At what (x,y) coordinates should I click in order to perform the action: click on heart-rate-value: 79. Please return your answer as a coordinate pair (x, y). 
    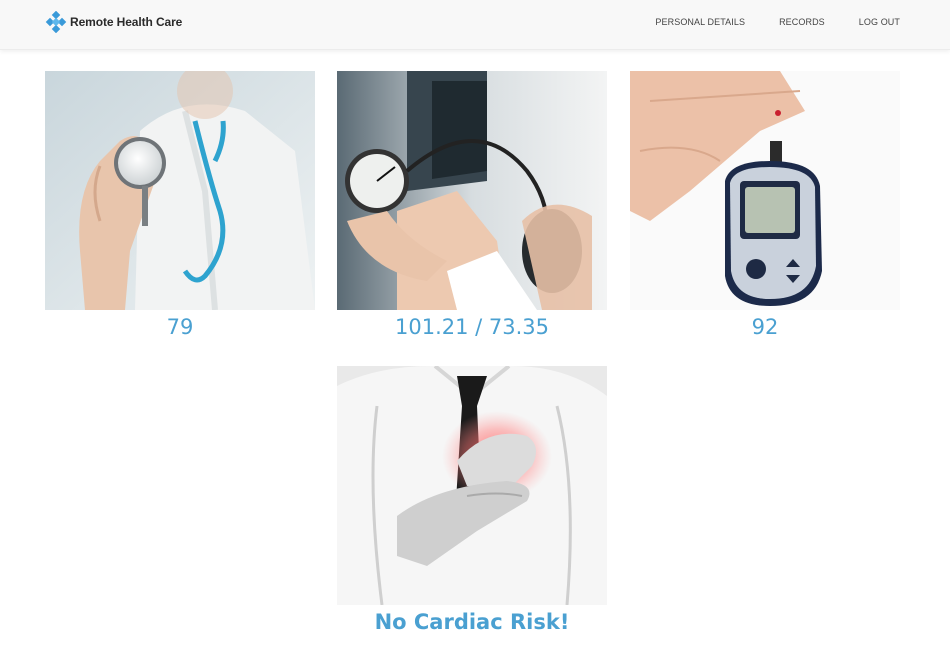
    Looking at the image, I should click on (180, 327).